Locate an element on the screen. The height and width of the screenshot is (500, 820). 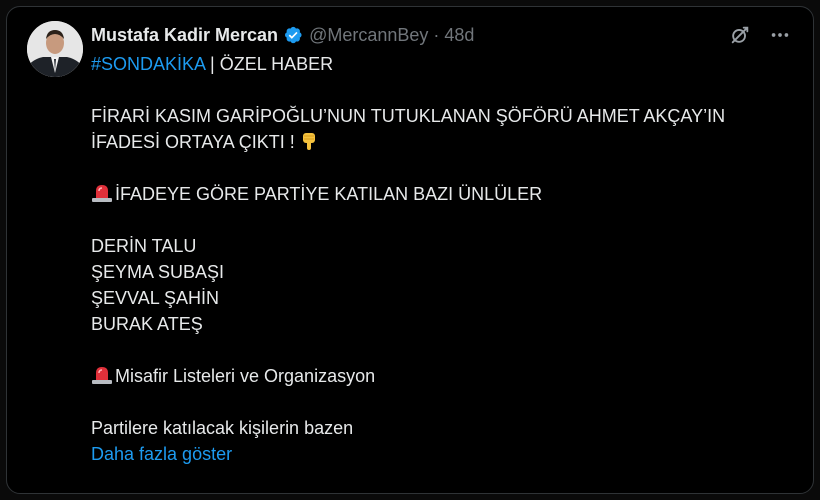
tweet-header: Mustafa Kadir Mercan @MercannBey · 48d is located at coordinates (442, 35).